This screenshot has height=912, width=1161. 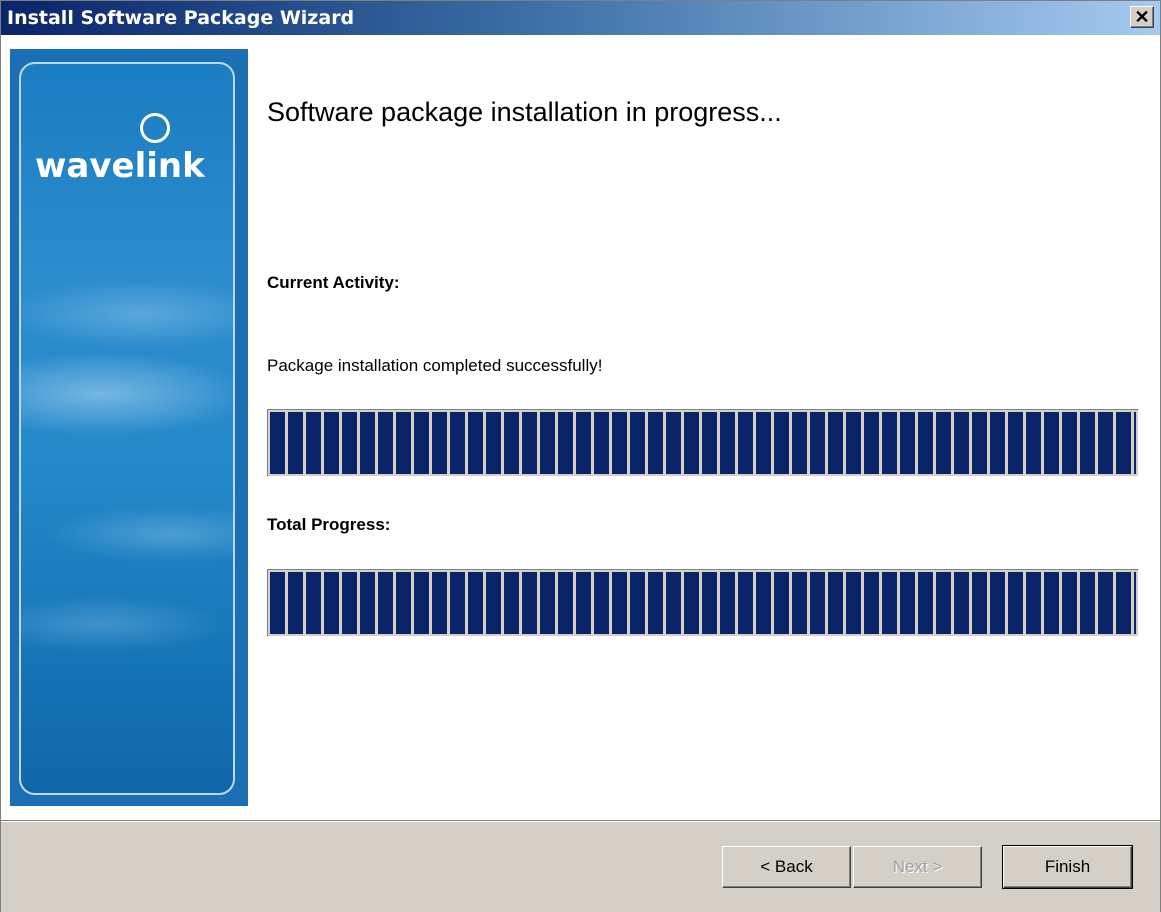 I want to click on total-progress-label: Total Progress:, so click(x=329, y=524).